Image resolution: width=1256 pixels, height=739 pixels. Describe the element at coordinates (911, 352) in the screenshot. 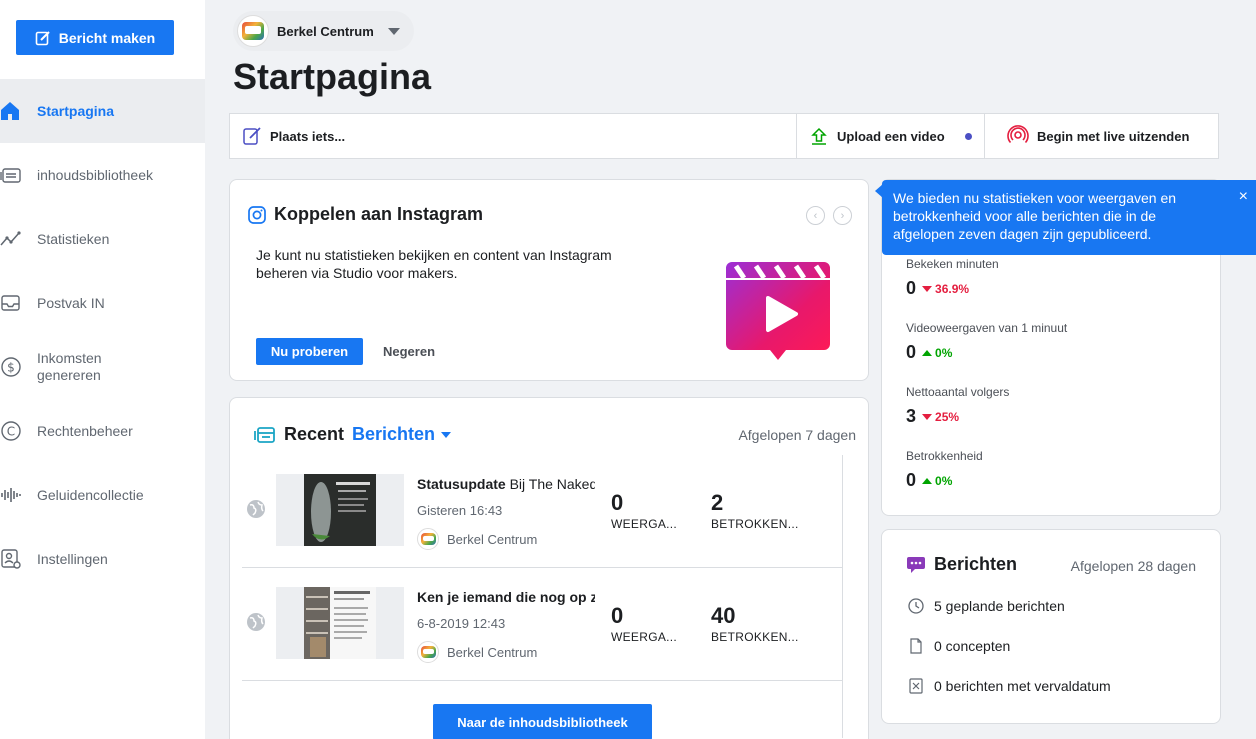

I see `stat-value: 0` at that location.